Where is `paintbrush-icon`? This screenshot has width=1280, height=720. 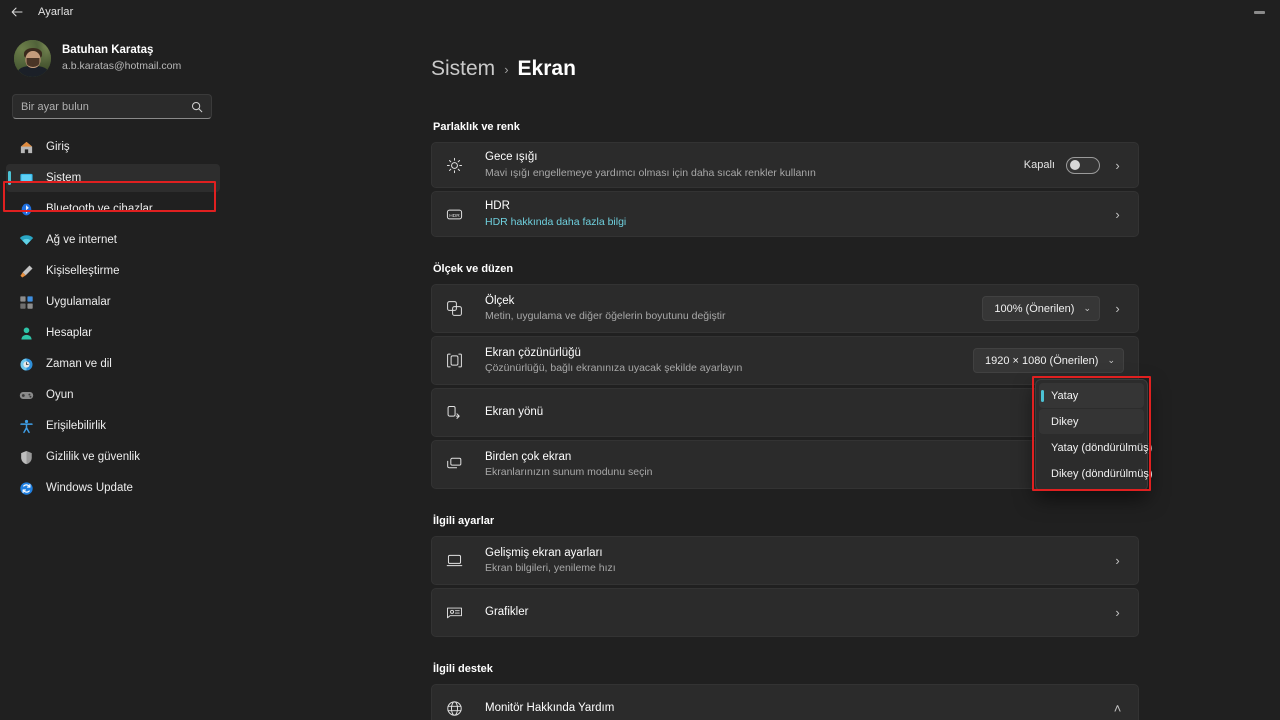
paintbrush-icon is located at coordinates (26, 271).